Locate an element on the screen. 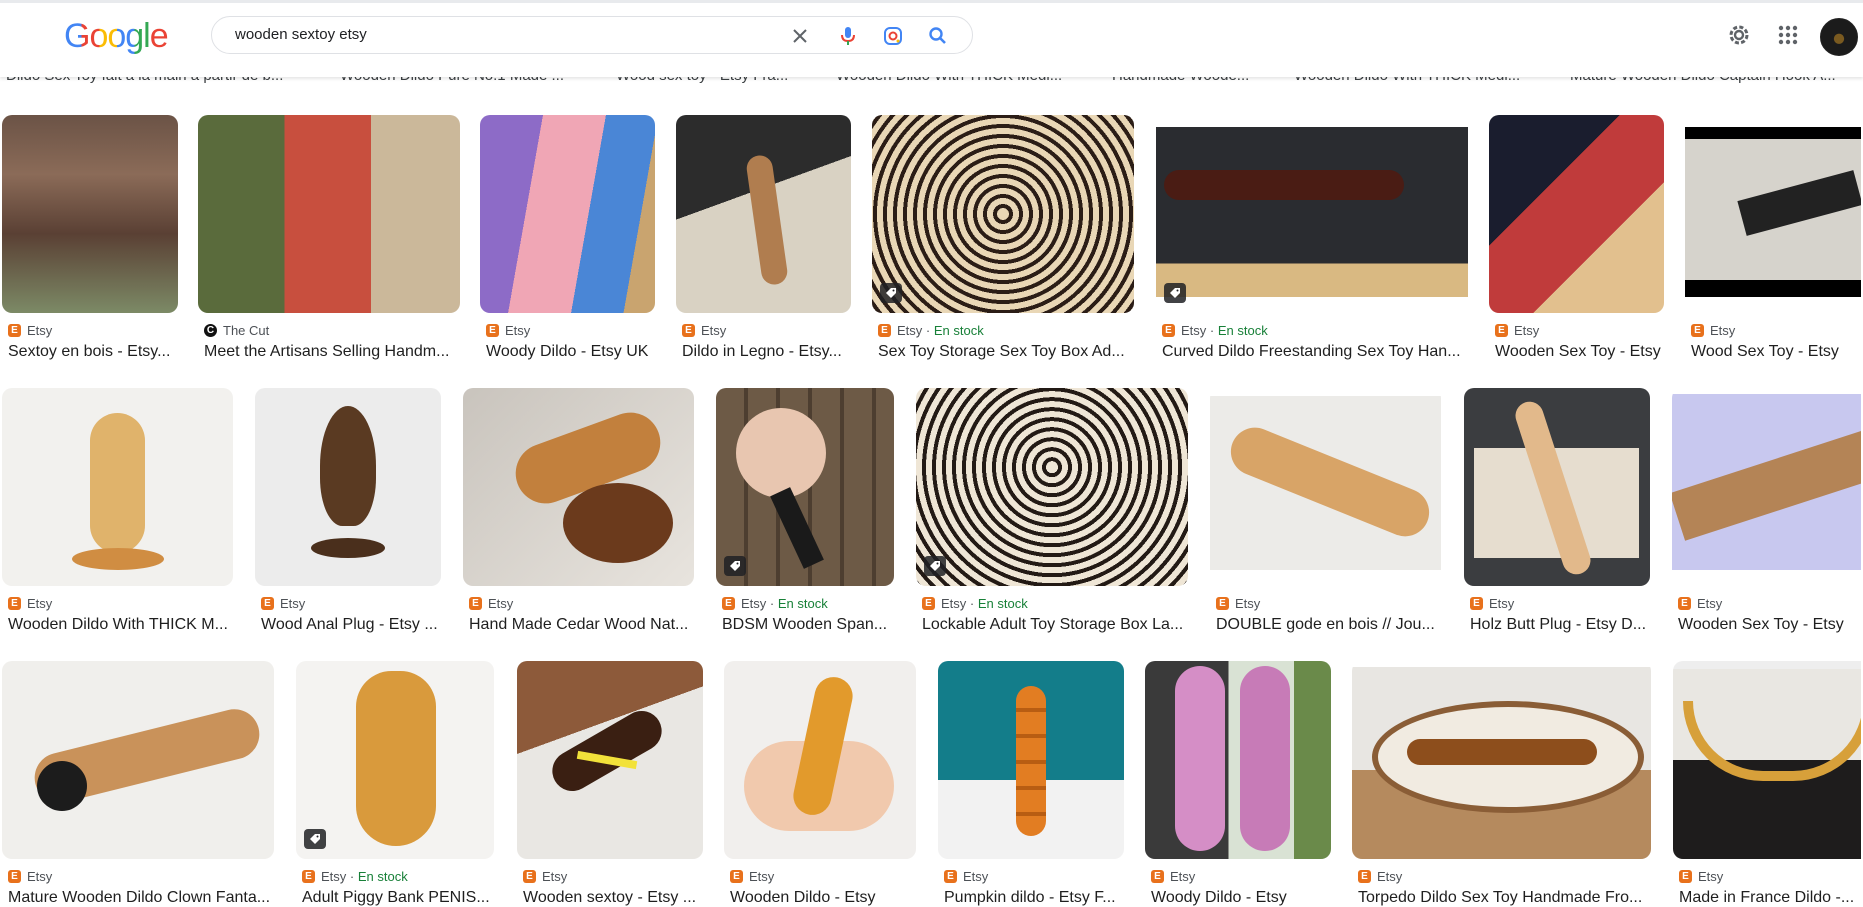 The width and height of the screenshot is (1863, 907). result-source: C The Cut is located at coordinates (236, 330).